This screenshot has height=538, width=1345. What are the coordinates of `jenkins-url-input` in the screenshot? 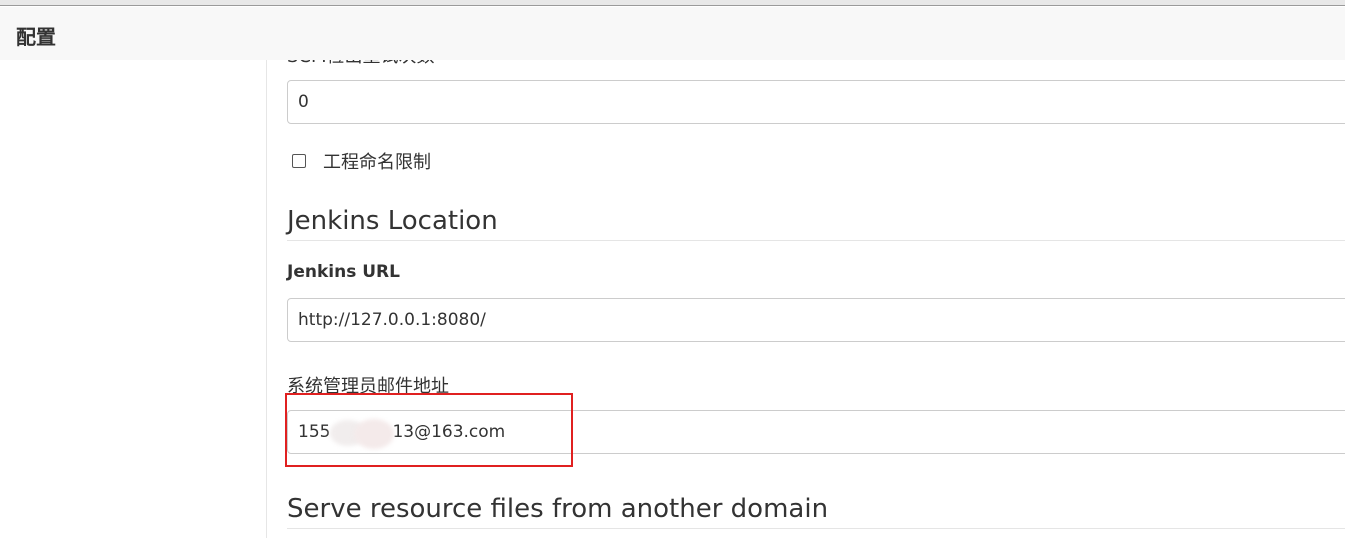 It's located at (816, 320).